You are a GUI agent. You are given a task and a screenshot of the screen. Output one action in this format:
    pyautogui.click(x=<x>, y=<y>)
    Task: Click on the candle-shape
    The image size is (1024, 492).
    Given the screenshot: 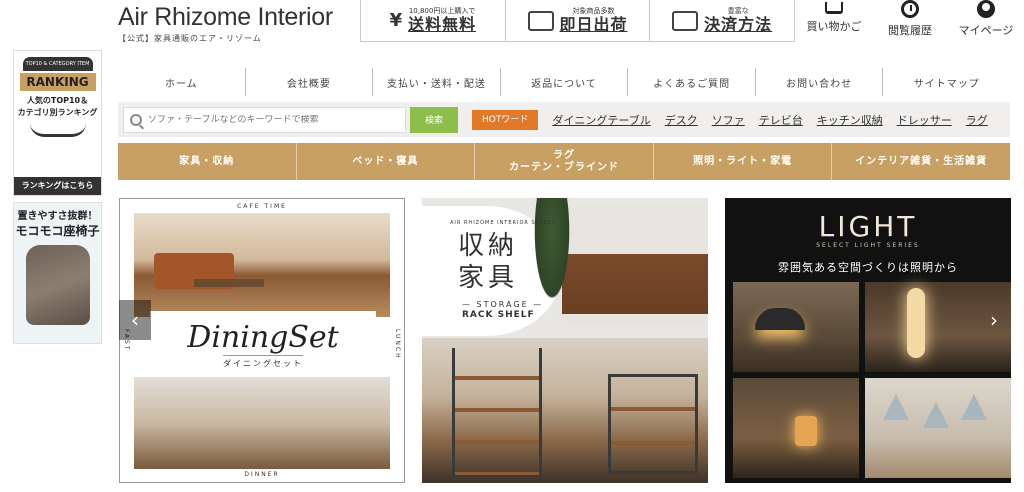 What is the action you would take?
    pyautogui.click(x=806, y=431)
    